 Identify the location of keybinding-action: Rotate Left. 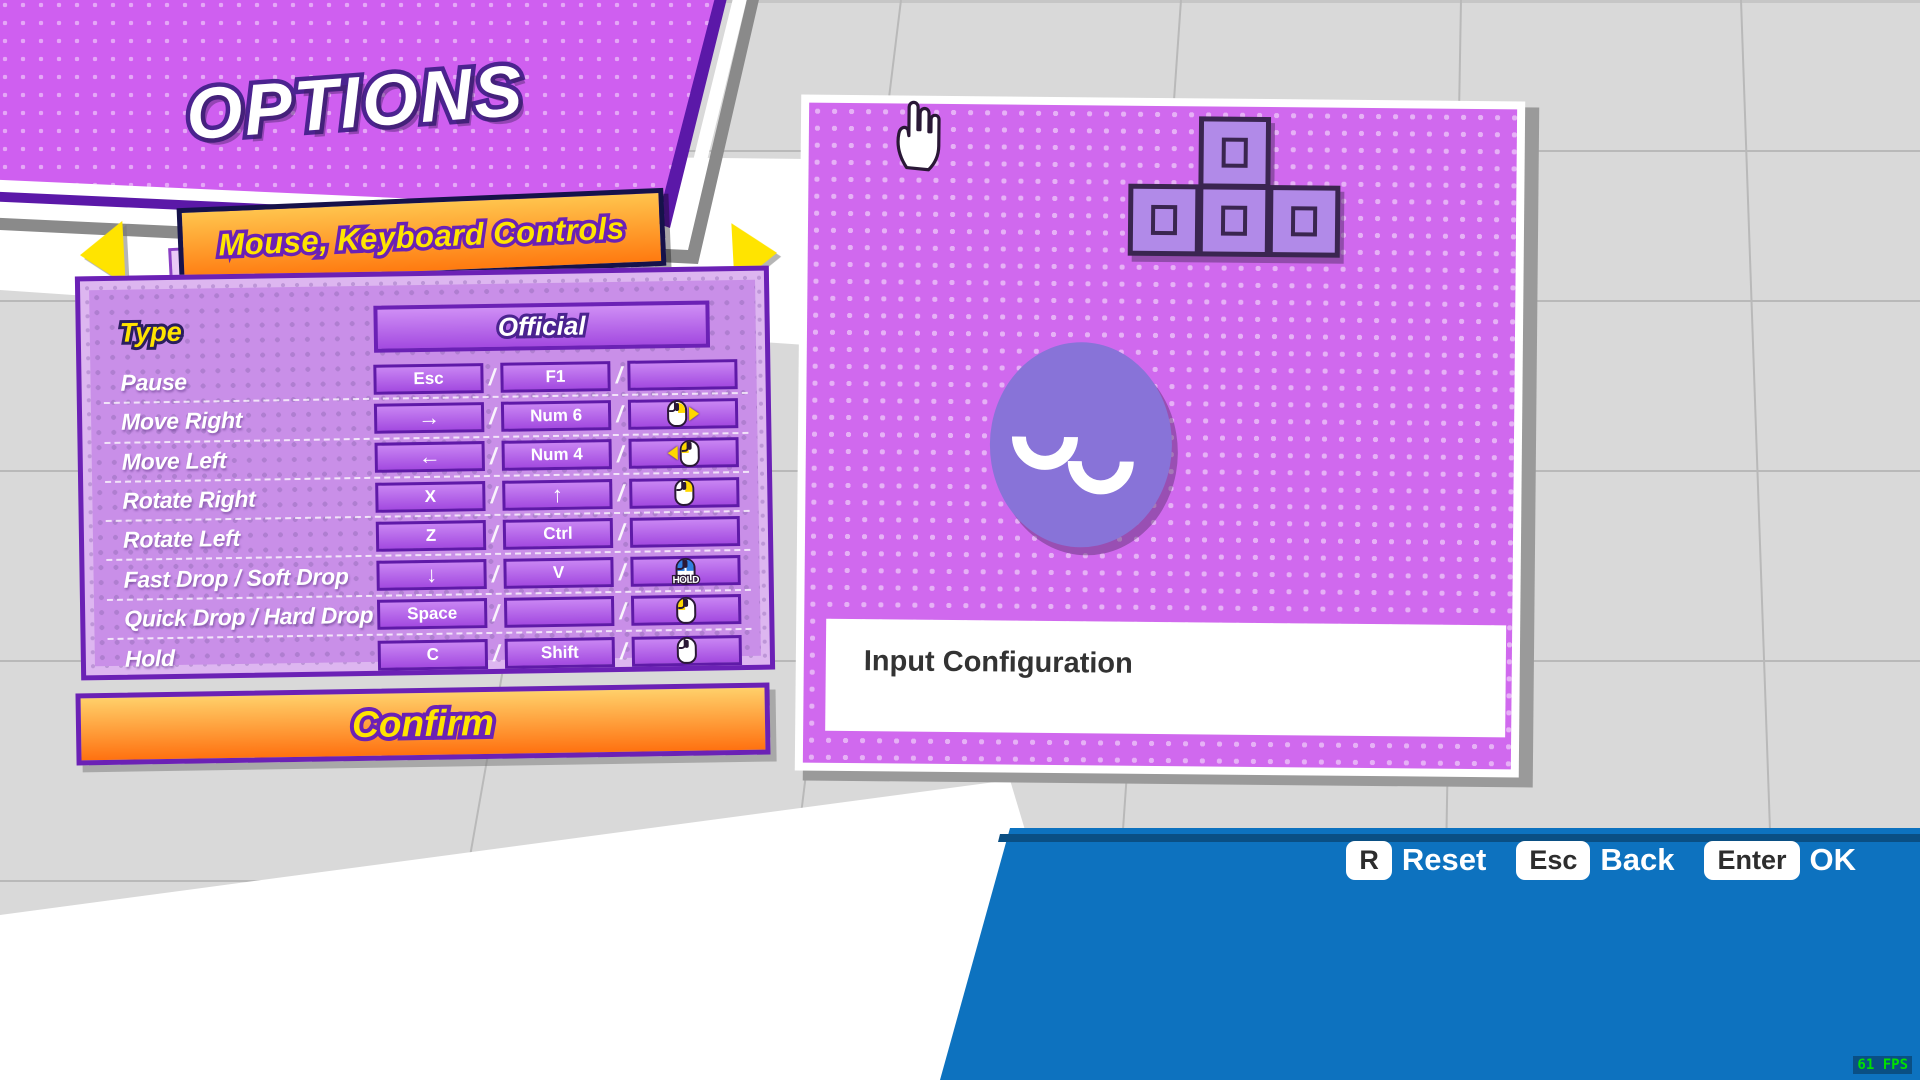
(181, 539).